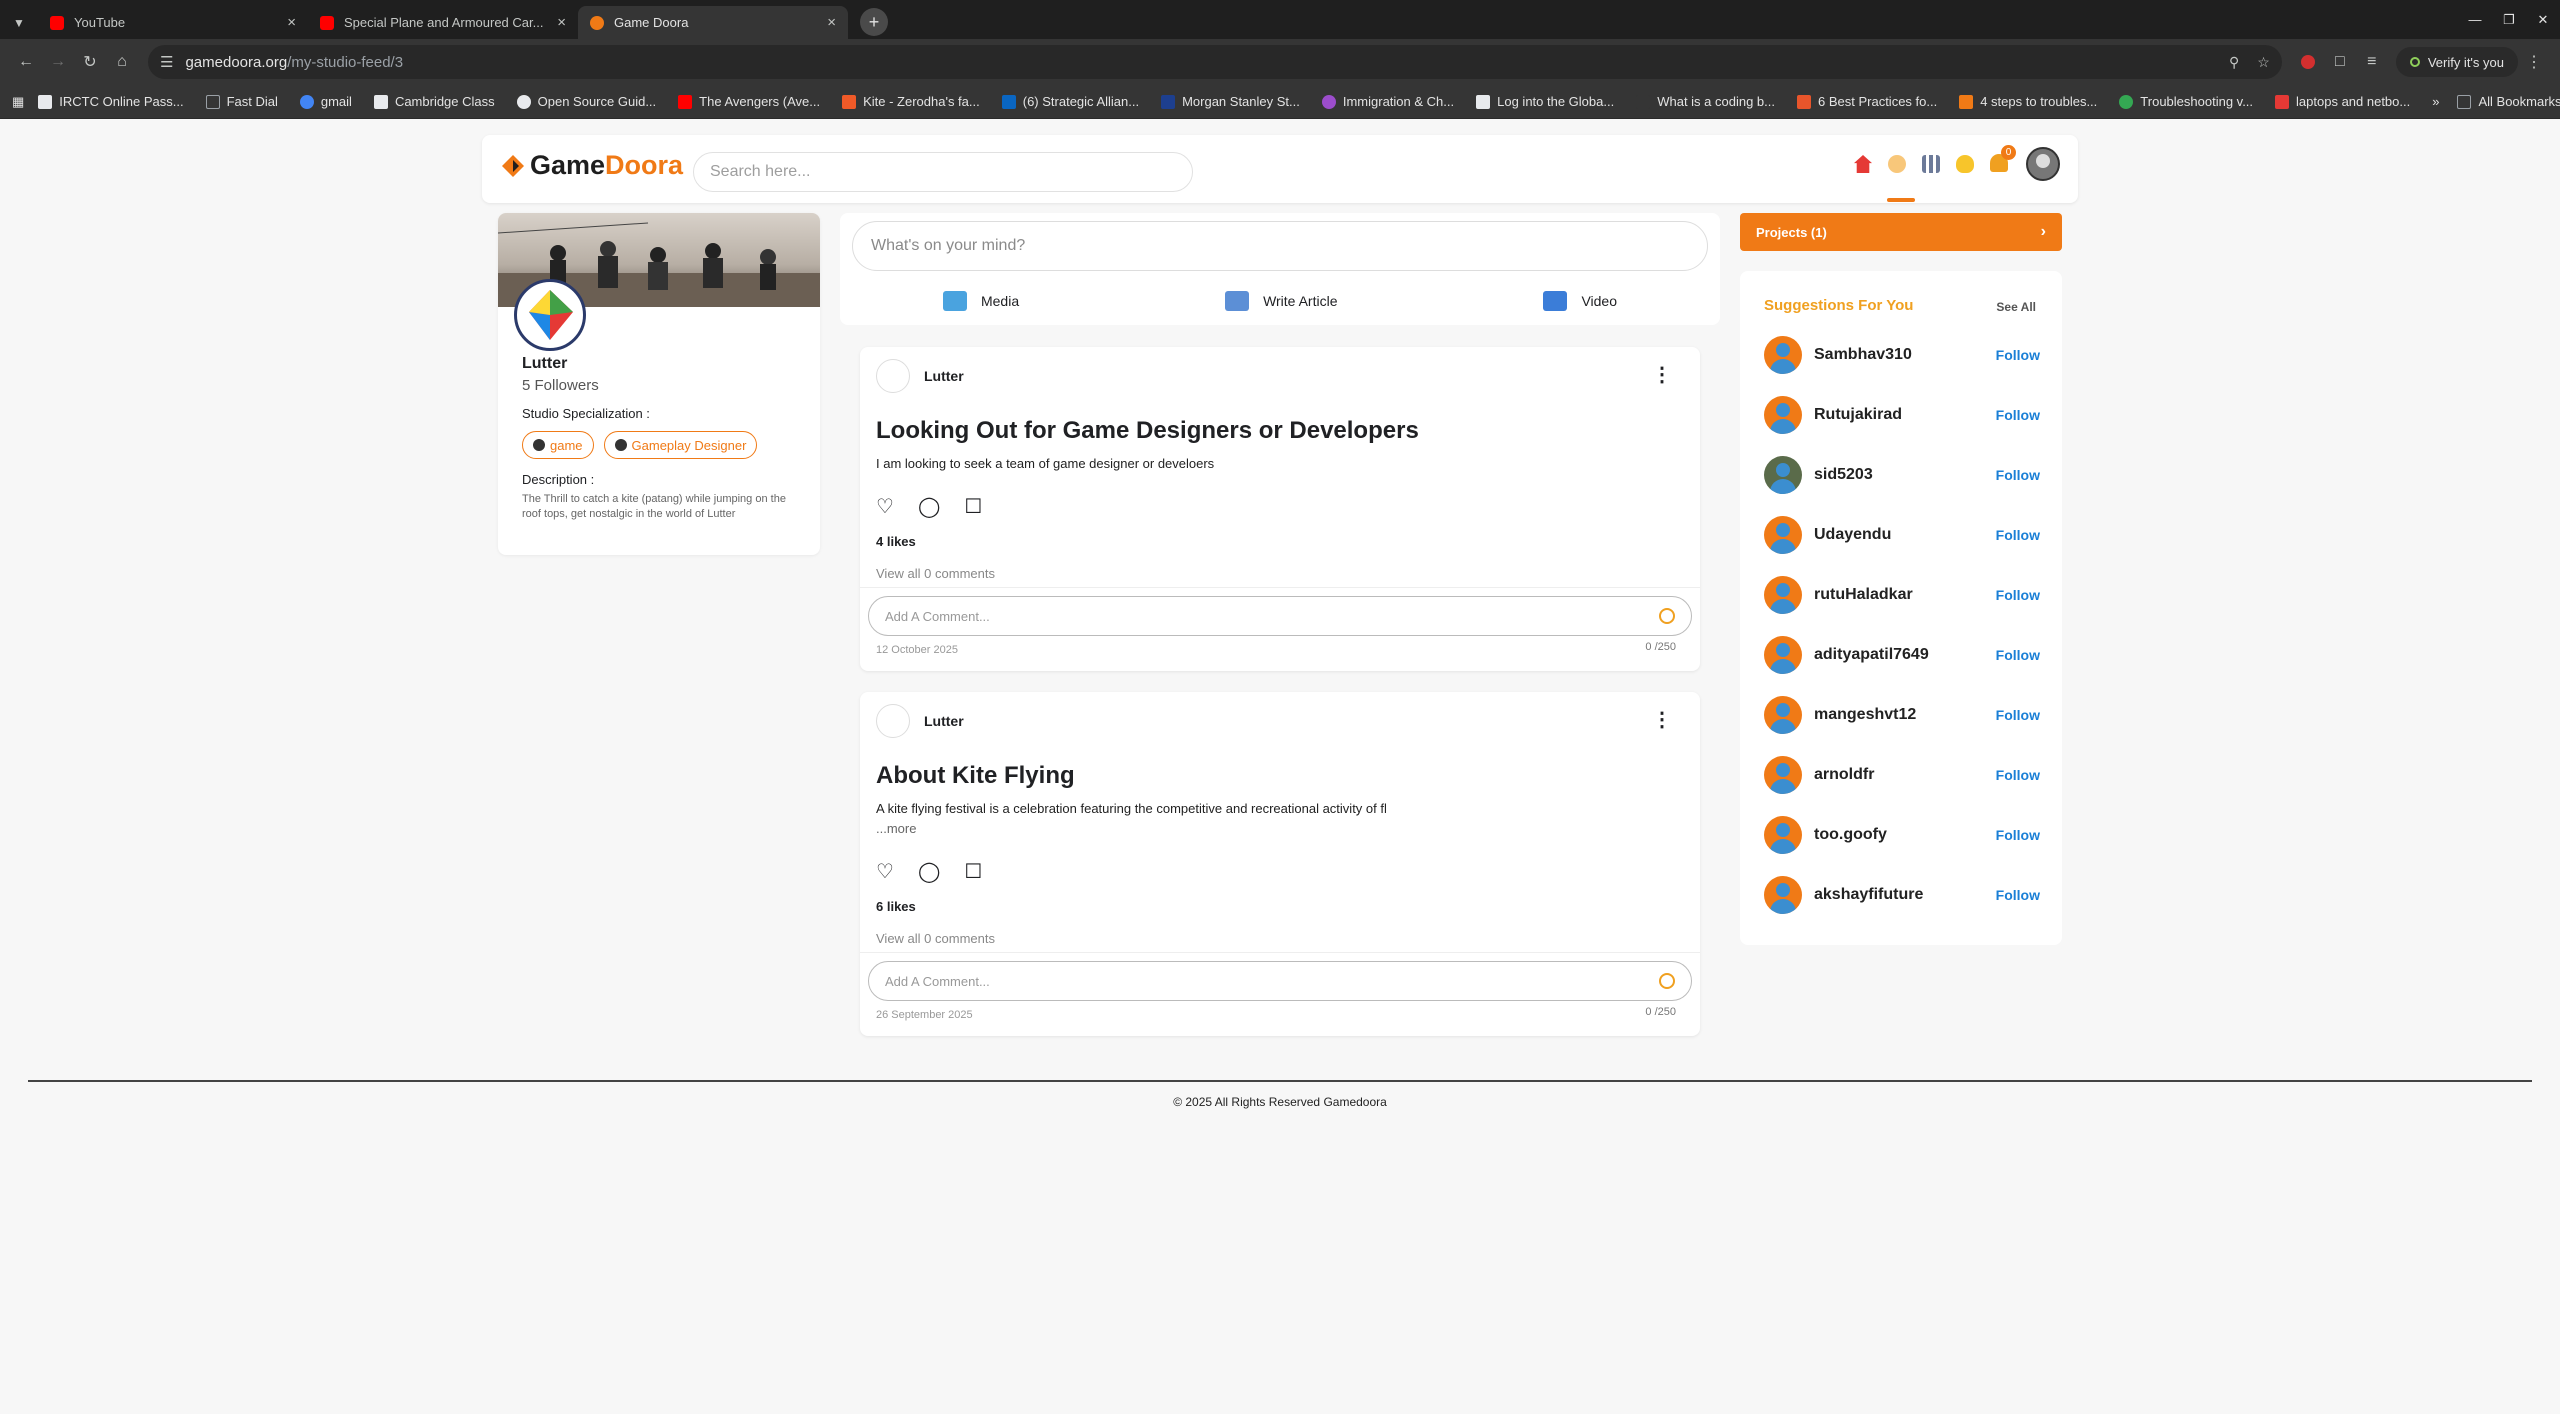 The width and height of the screenshot is (2560, 1414). I want to click on tab-search-icon: ▼, so click(19, 22).